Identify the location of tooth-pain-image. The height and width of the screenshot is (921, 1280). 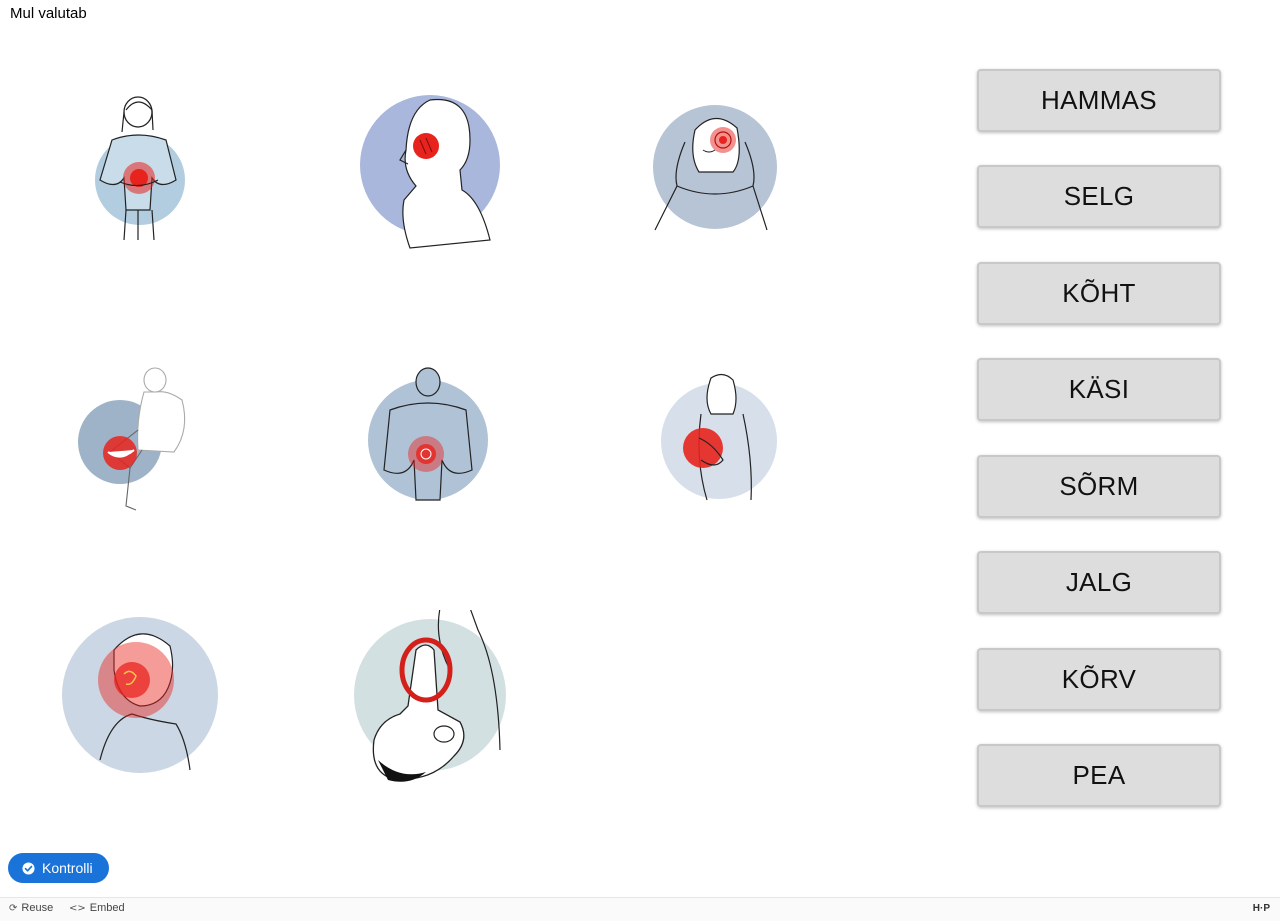
(430, 180).